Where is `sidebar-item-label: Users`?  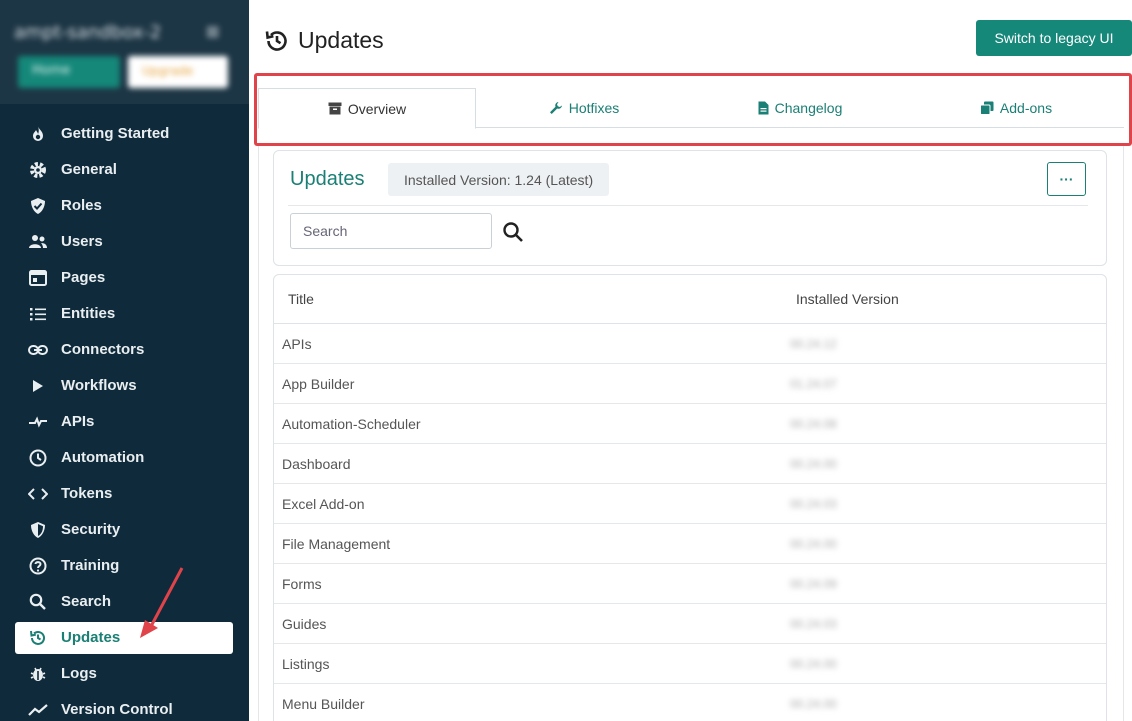 sidebar-item-label: Users is located at coordinates (82, 241).